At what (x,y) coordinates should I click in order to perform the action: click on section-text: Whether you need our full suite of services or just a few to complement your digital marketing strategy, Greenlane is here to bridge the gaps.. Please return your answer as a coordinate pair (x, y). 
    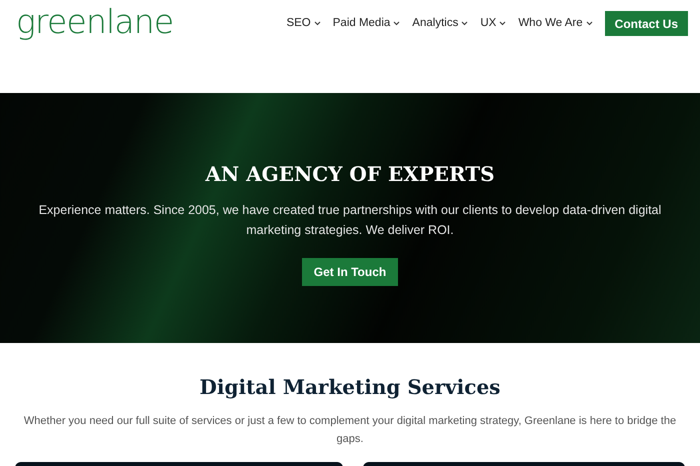
    Looking at the image, I should click on (350, 430).